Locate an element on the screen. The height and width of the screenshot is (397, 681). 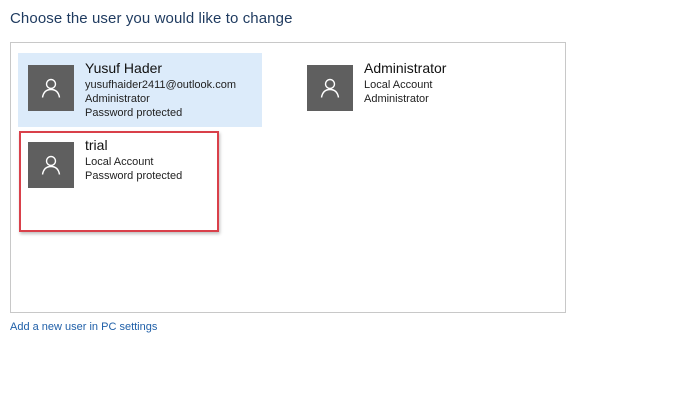
user-tile-trial: trial Local Account Password protected is located at coordinates (140, 167).